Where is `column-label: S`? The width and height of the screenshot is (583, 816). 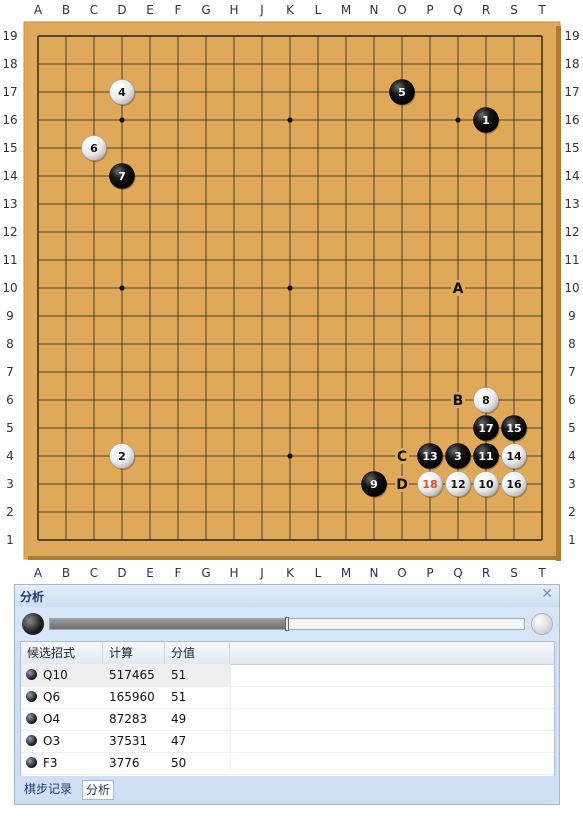 column-label: S is located at coordinates (514, 573).